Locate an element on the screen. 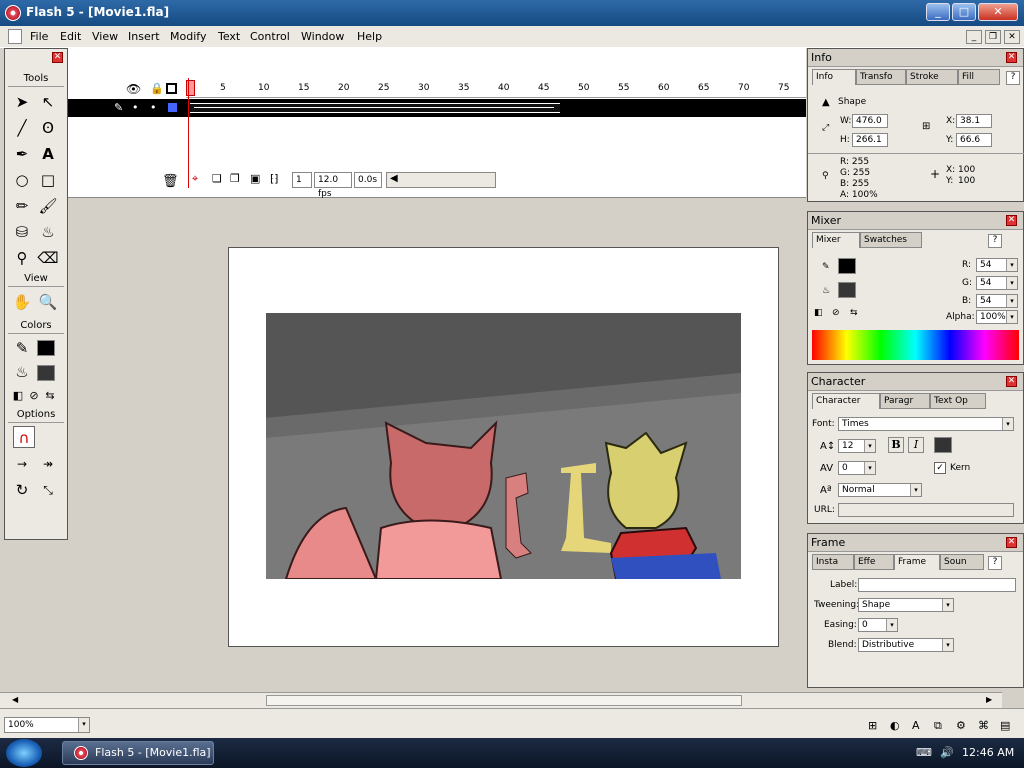 The width and height of the screenshot is (1024, 768). outline-icon is located at coordinates (171, 88).